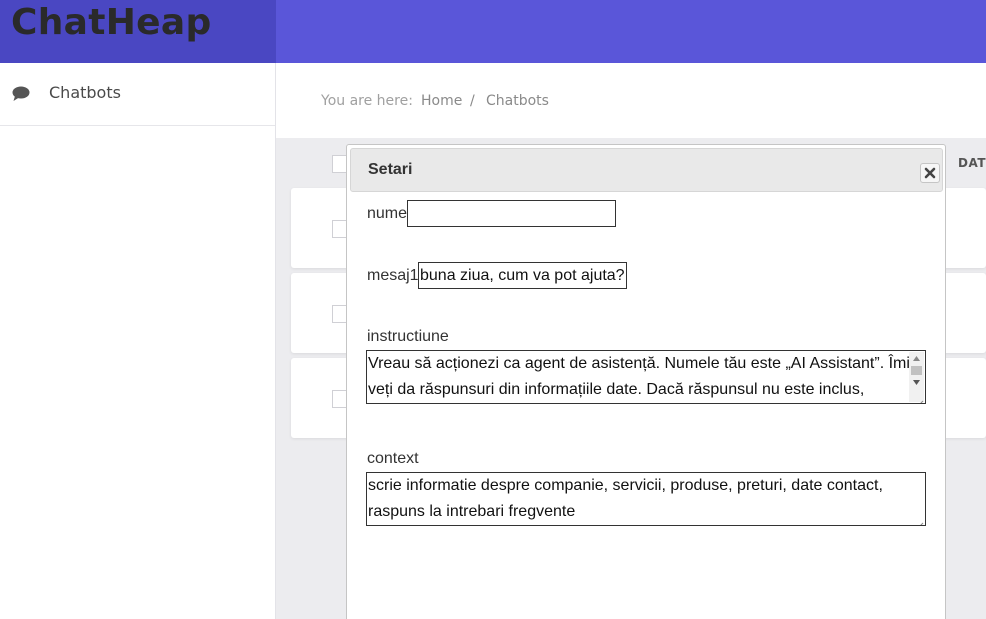 This screenshot has height=619, width=986. What do you see at coordinates (408, 336) in the screenshot?
I see `instructiune-label: instructiune` at bounding box center [408, 336].